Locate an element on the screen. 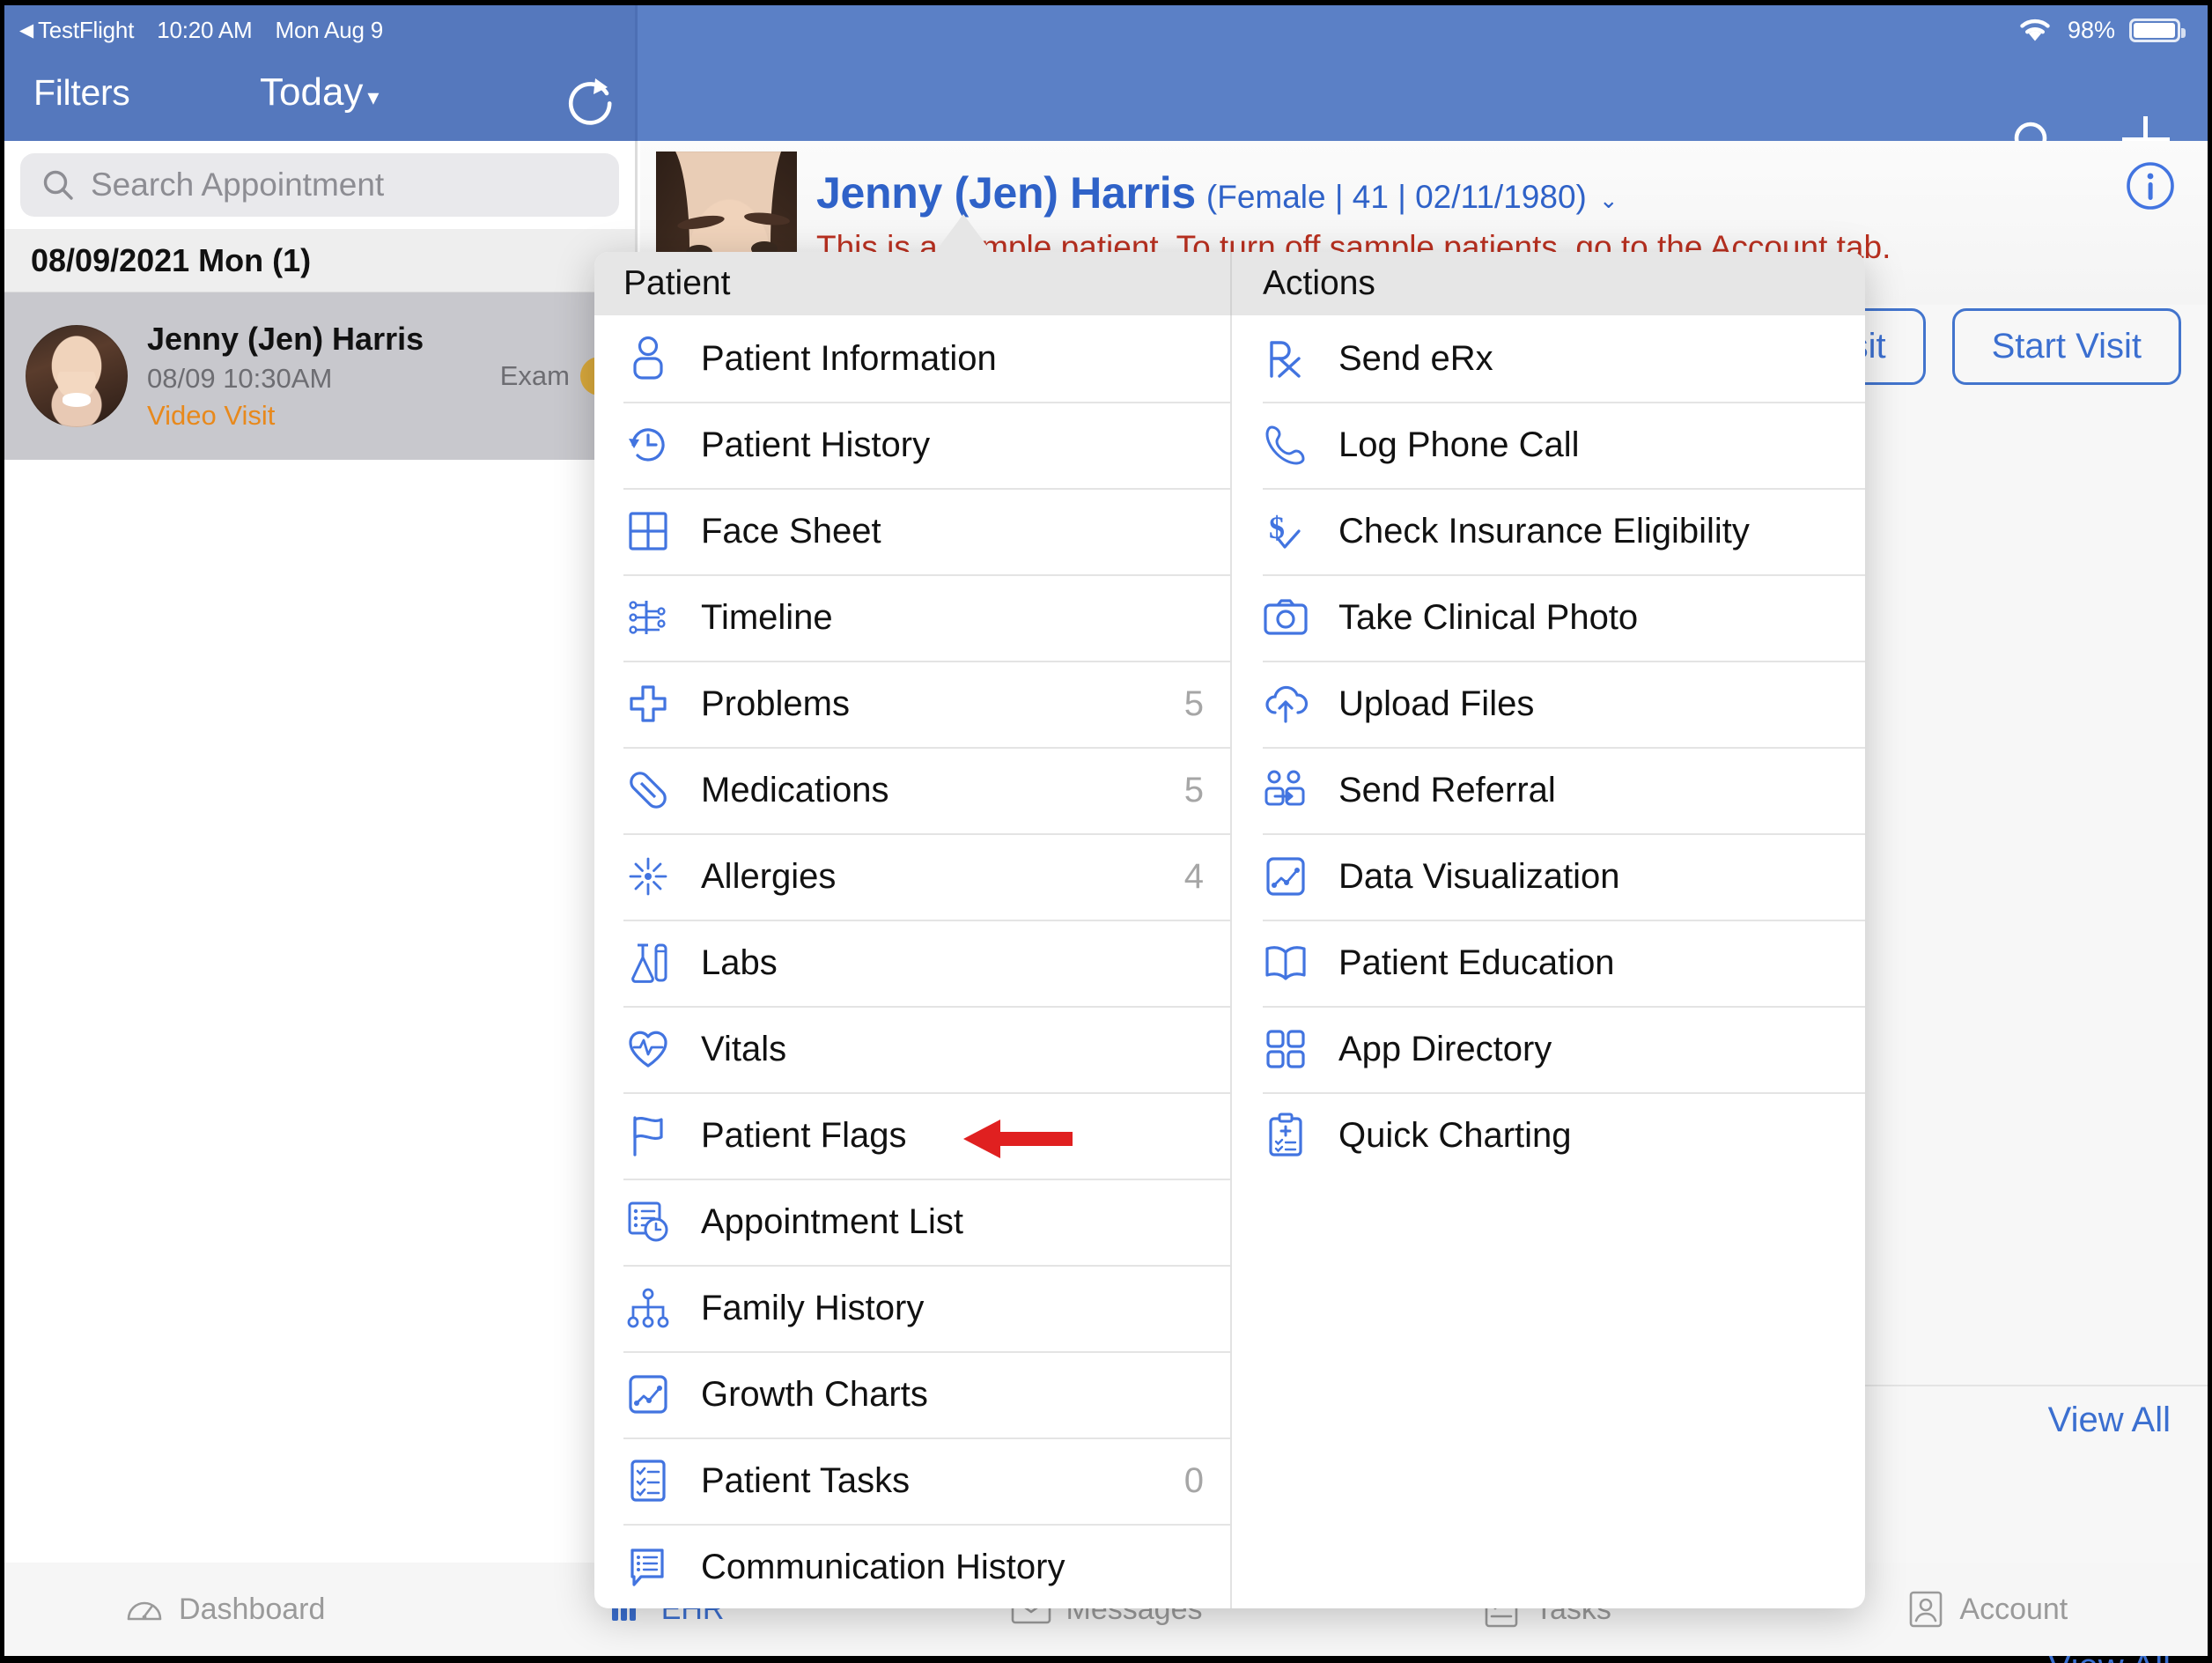 The image size is (2212, 1663). menu-item-take-clinical-photo: Take Clinical Photo is located at coordinates (1548, 617).